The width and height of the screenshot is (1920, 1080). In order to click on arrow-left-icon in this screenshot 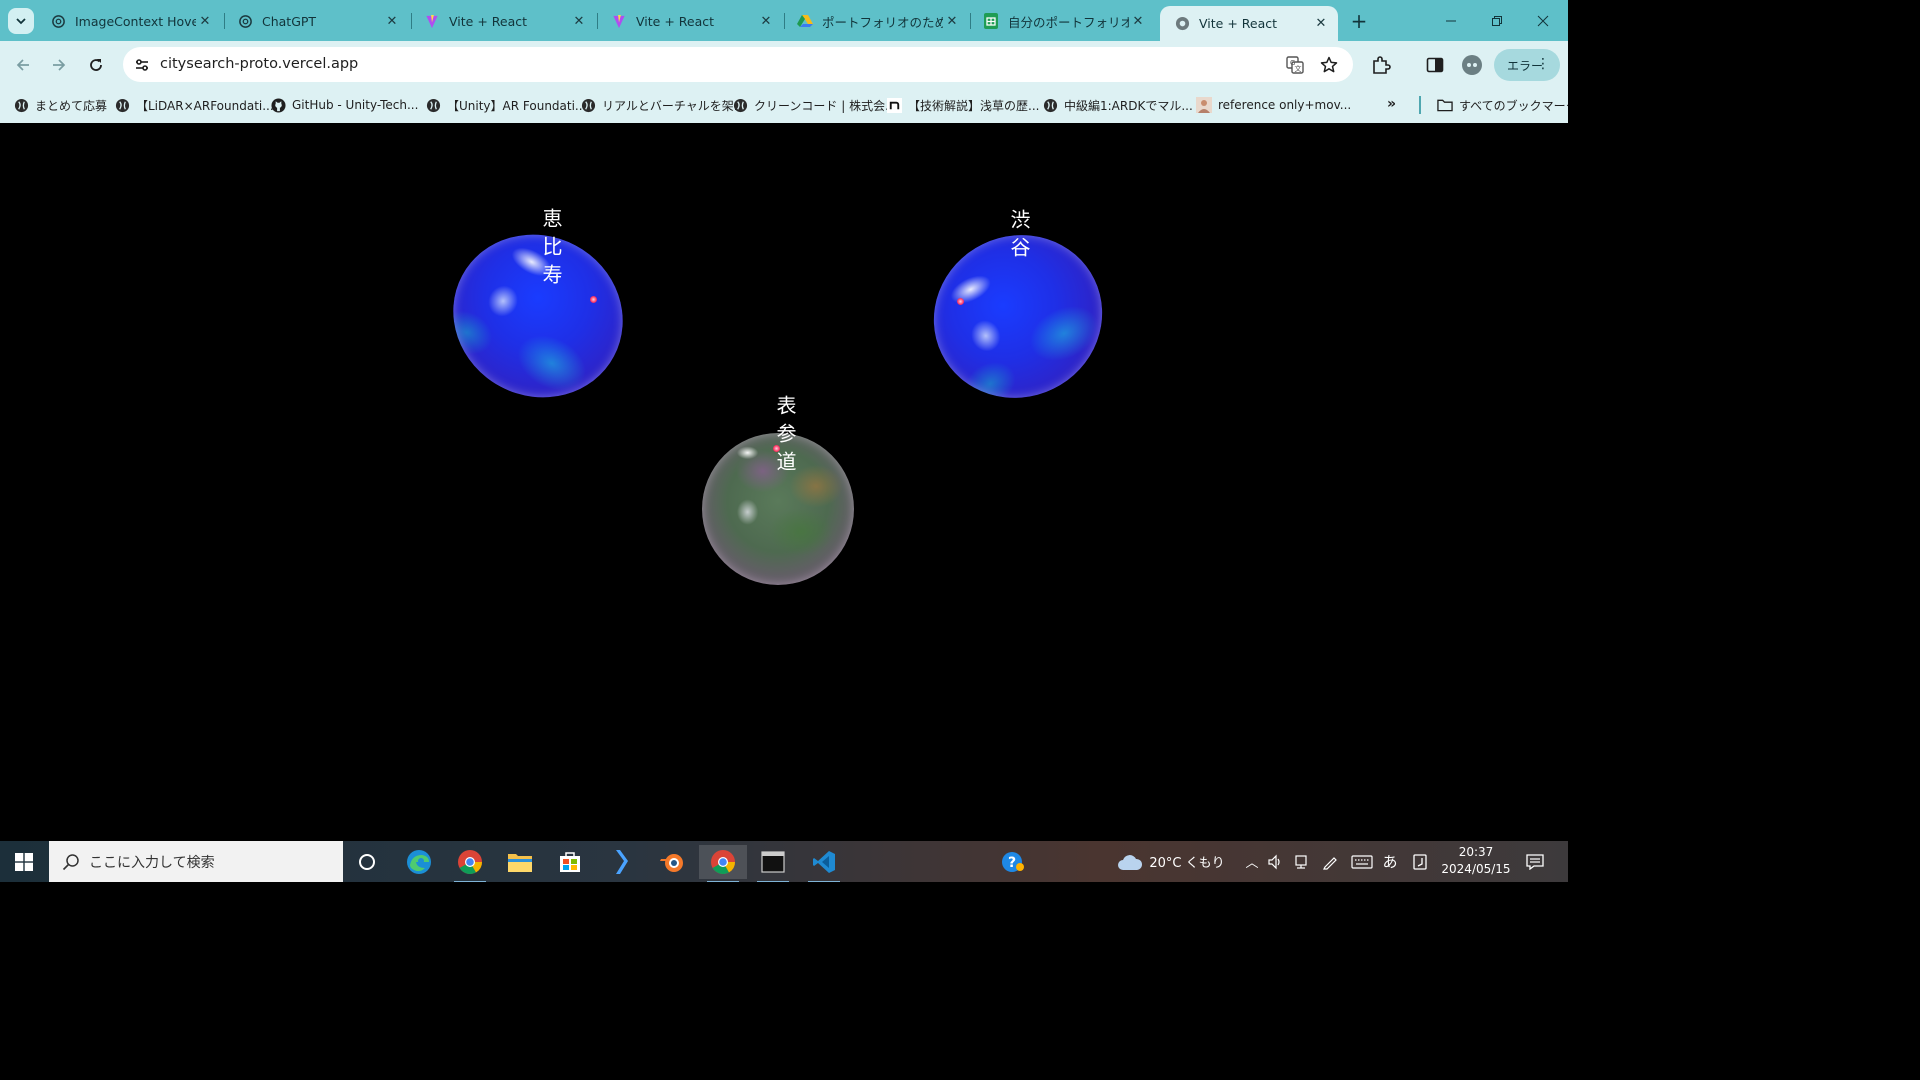, I will do `click(22, 65)`.